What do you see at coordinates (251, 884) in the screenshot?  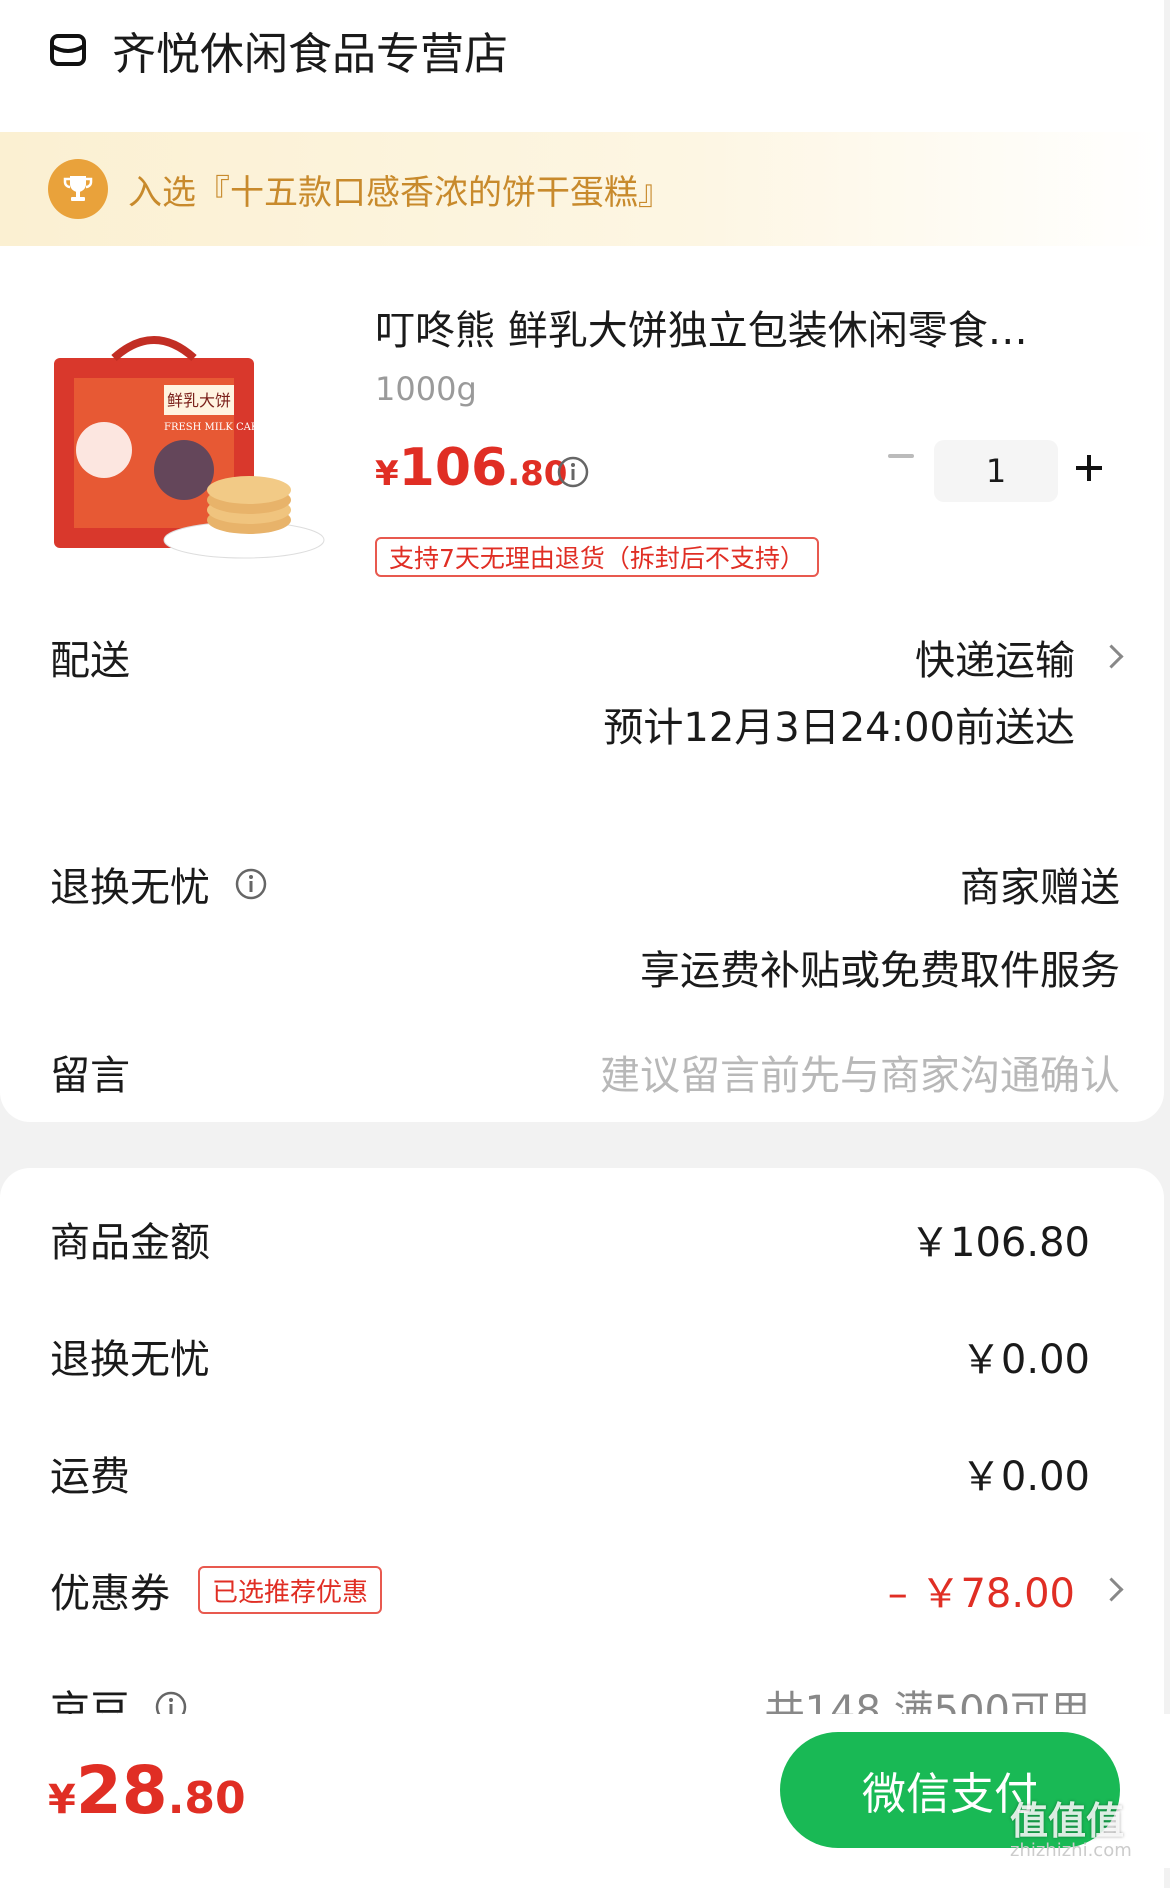 I see `returns-info-icon` at bounding box center [251, 884].